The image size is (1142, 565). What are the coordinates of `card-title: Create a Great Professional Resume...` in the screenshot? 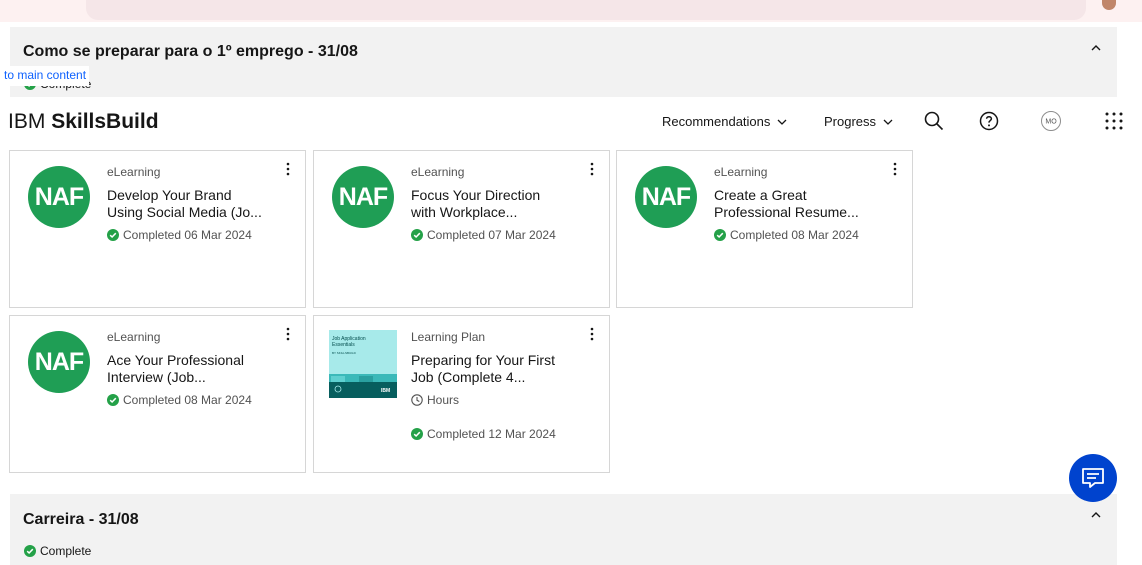 It's located at (804, 204).